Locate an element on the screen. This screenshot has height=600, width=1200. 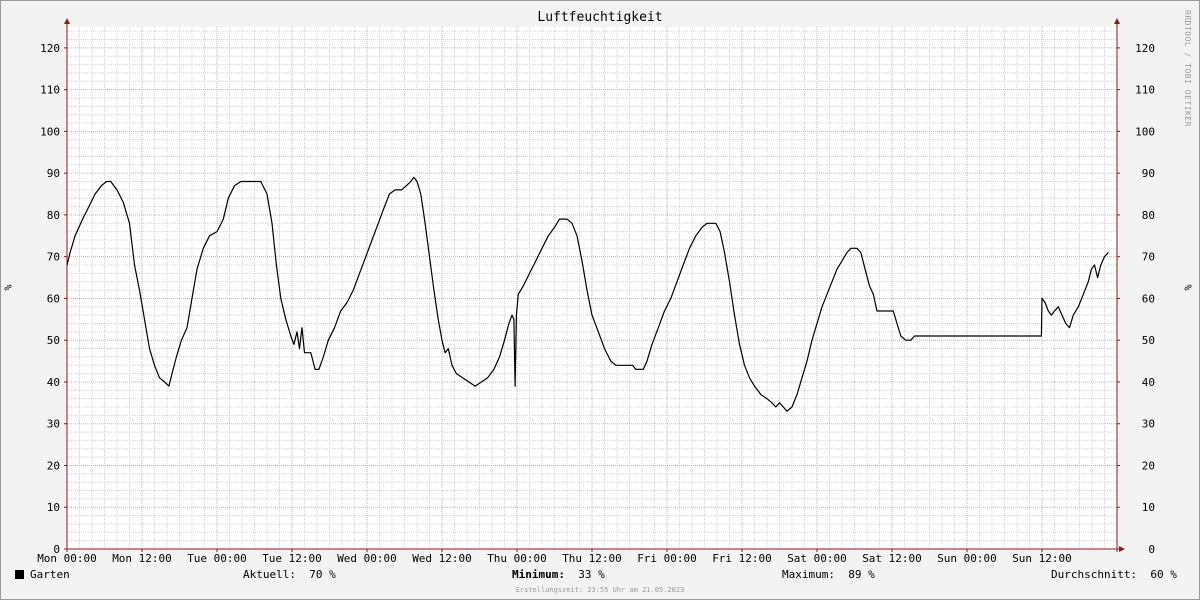
y-tick-label-right: 100 is located at coordinates (1145, 131).